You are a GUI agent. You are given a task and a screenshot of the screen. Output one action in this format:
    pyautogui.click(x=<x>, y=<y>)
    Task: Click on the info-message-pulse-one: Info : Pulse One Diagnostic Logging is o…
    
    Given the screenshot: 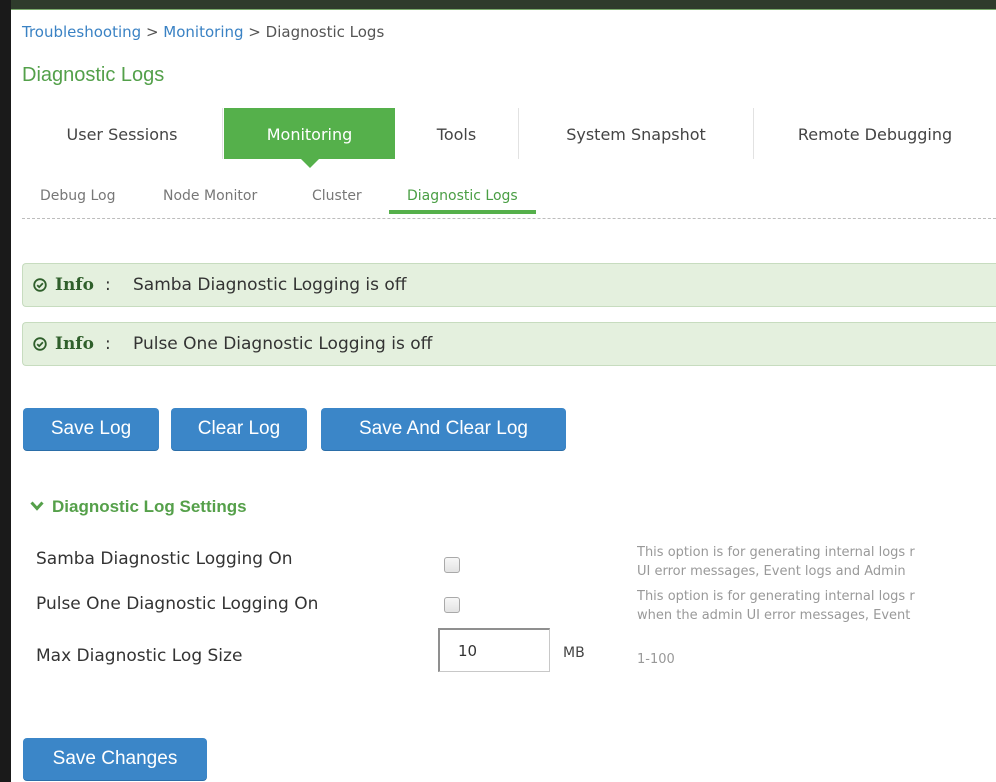 What is the action you would take?
    pyautogui.click(x=509, y=344)
    